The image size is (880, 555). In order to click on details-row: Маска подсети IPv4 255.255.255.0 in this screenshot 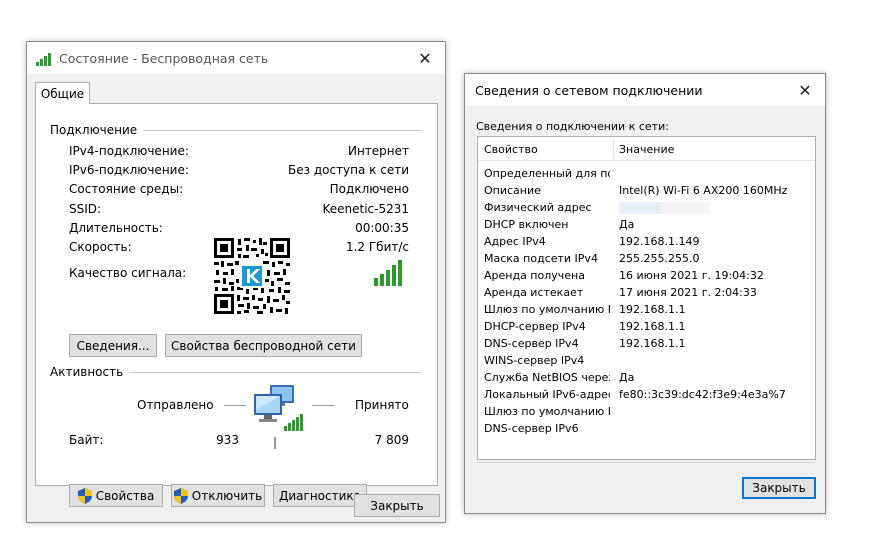, I will do `click(646, 258)`.